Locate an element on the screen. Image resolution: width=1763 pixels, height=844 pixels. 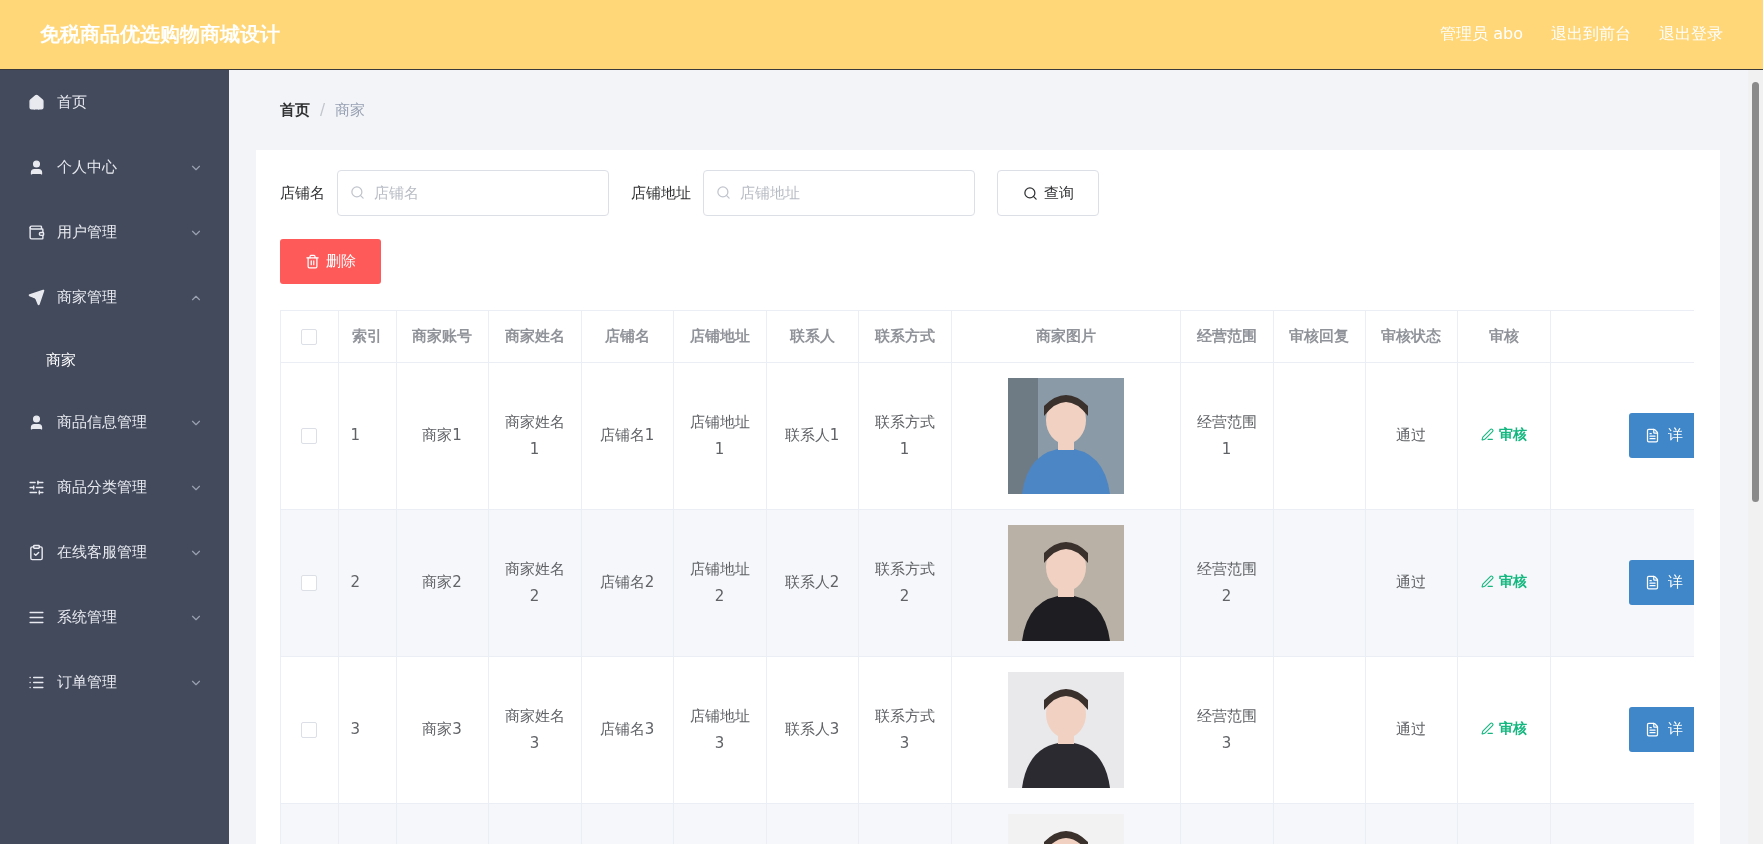
sidebar-label: 订单管理 is located at coordinates (87, 682).